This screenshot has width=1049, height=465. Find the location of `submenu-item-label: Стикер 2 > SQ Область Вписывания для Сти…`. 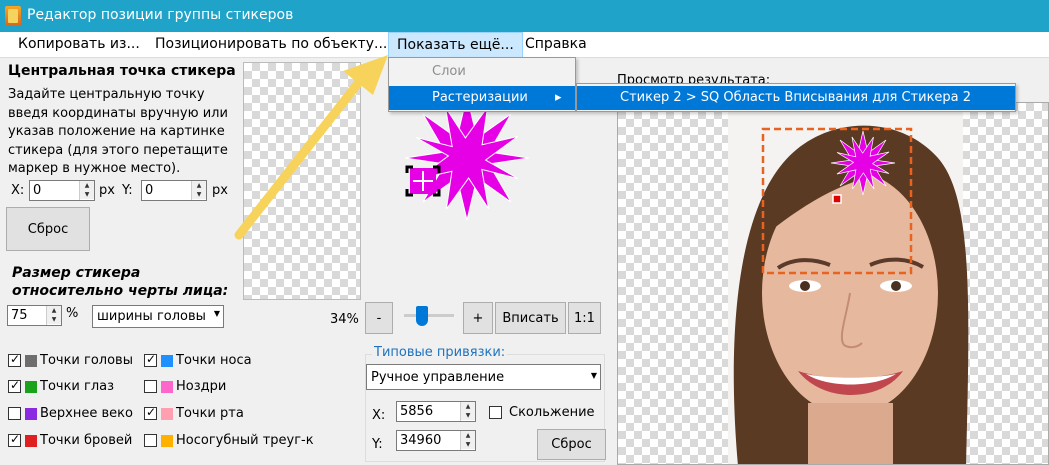

submenu-item-label: Стикер 2 > SQ Область Вписывания для Сти… is located at coordinates (796, 97).